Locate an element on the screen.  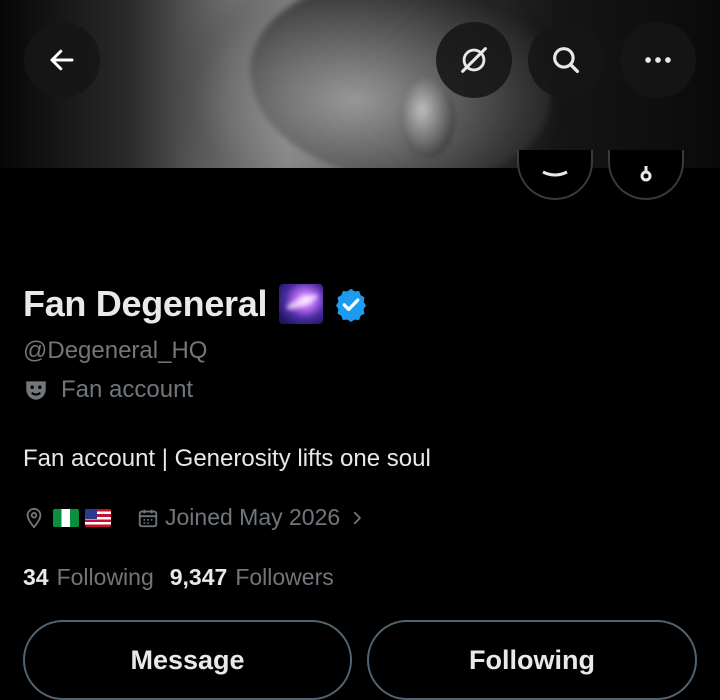
profile-name-row: Fan Degeneral is located at coordinates (196, 304).